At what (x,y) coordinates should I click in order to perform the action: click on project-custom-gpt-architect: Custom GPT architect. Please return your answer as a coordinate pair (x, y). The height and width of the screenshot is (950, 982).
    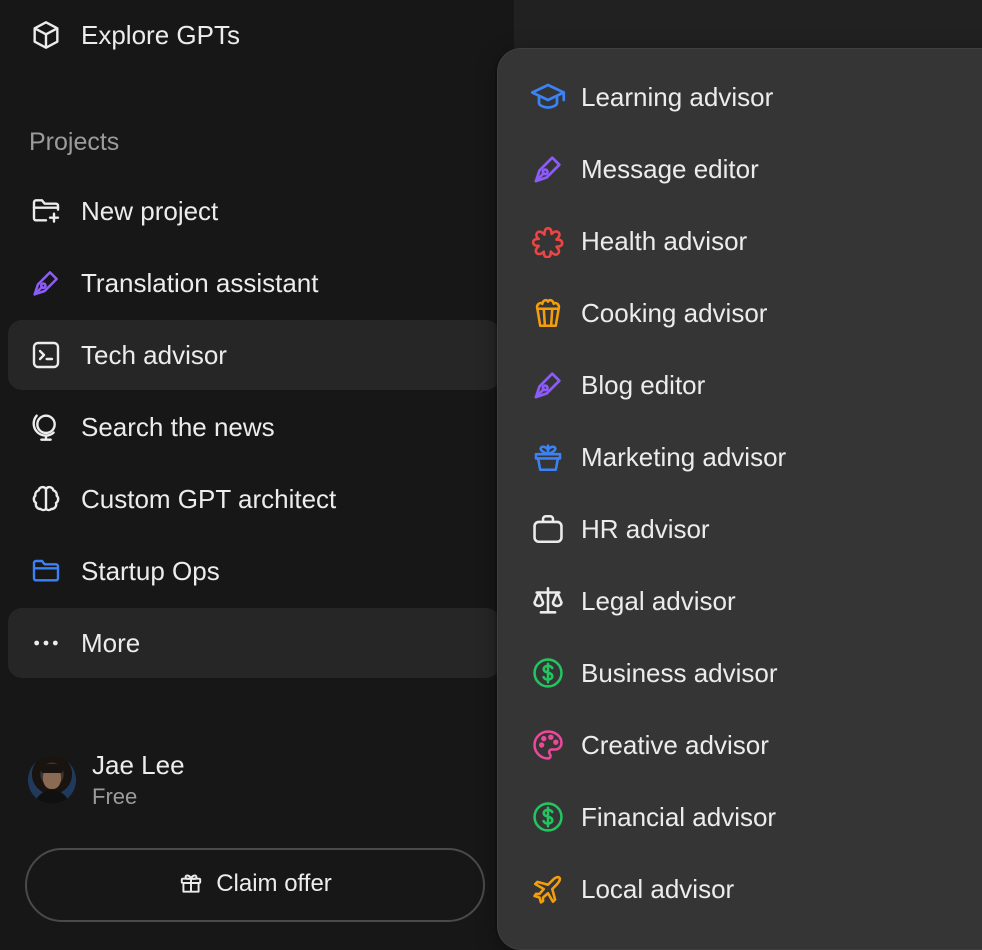
    Looking at the image, I should click on (254, 499).